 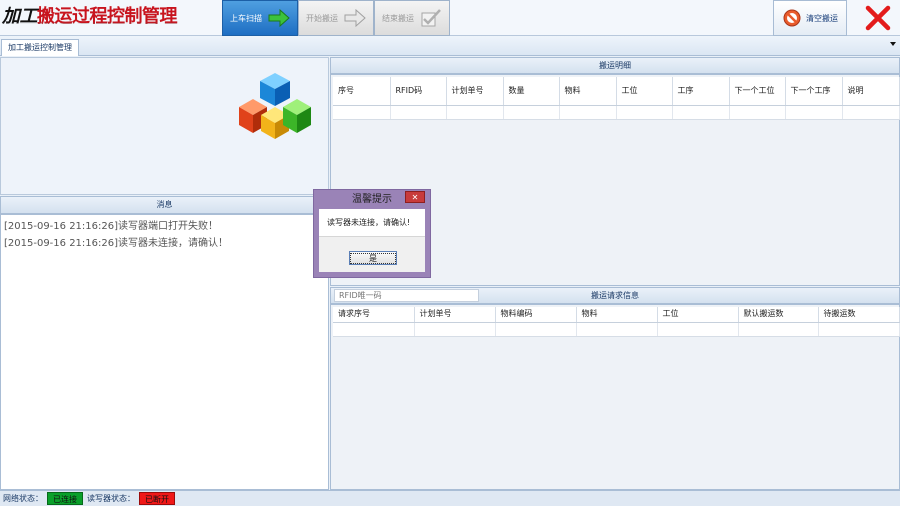 I want to click on checkbox-check-icon, so click(x=431, y=18).